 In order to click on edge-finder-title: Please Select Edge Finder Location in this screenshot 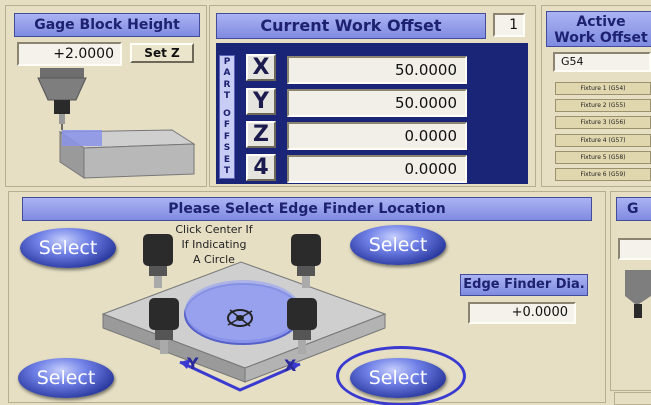, I will do `click(307, 209)`.